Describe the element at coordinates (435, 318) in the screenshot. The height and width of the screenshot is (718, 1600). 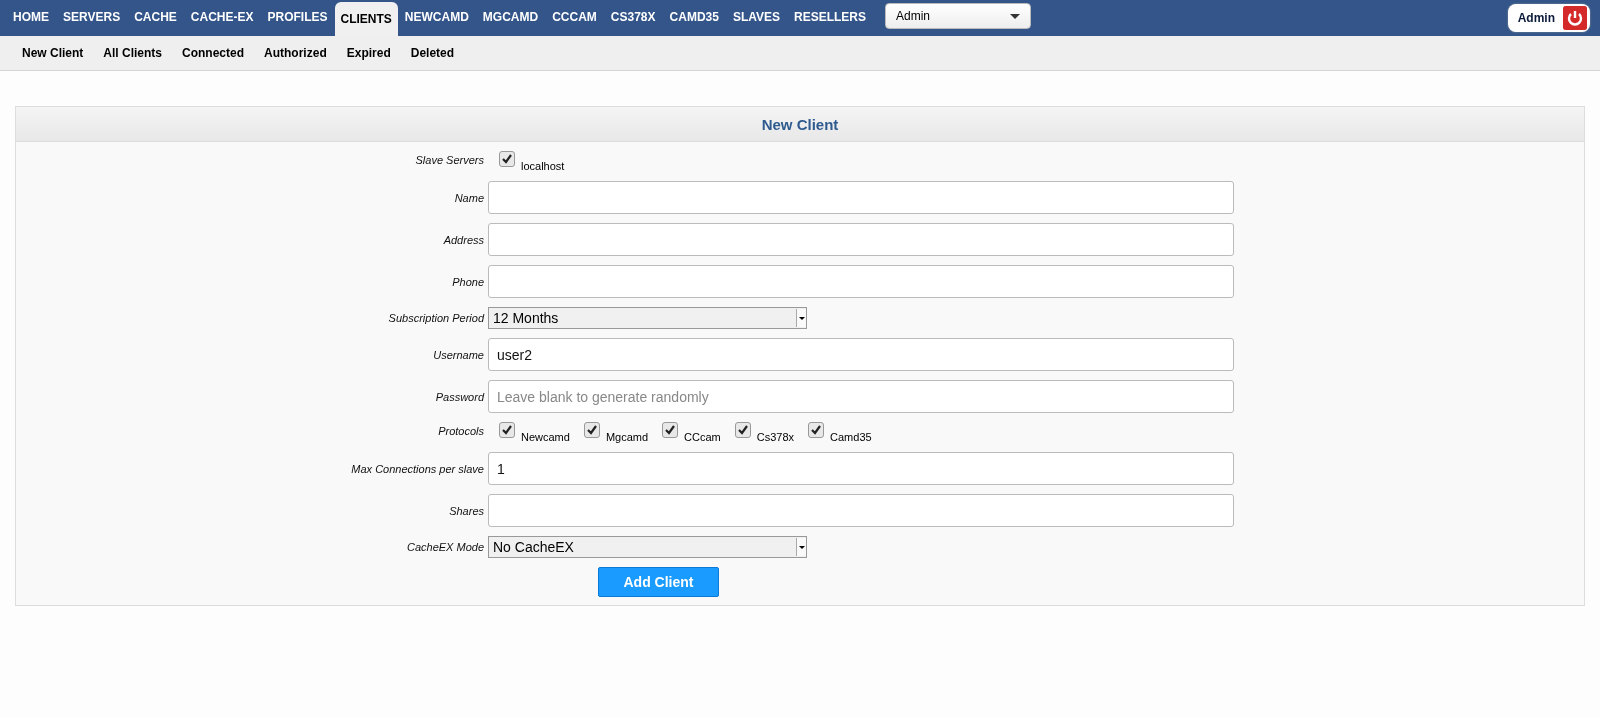
I see `field-label: Subscription Period` at that location.